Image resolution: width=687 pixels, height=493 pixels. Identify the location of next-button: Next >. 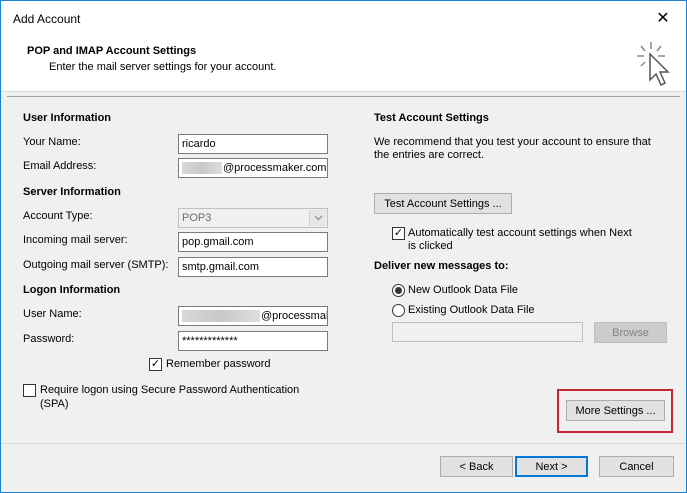
(551, 466).